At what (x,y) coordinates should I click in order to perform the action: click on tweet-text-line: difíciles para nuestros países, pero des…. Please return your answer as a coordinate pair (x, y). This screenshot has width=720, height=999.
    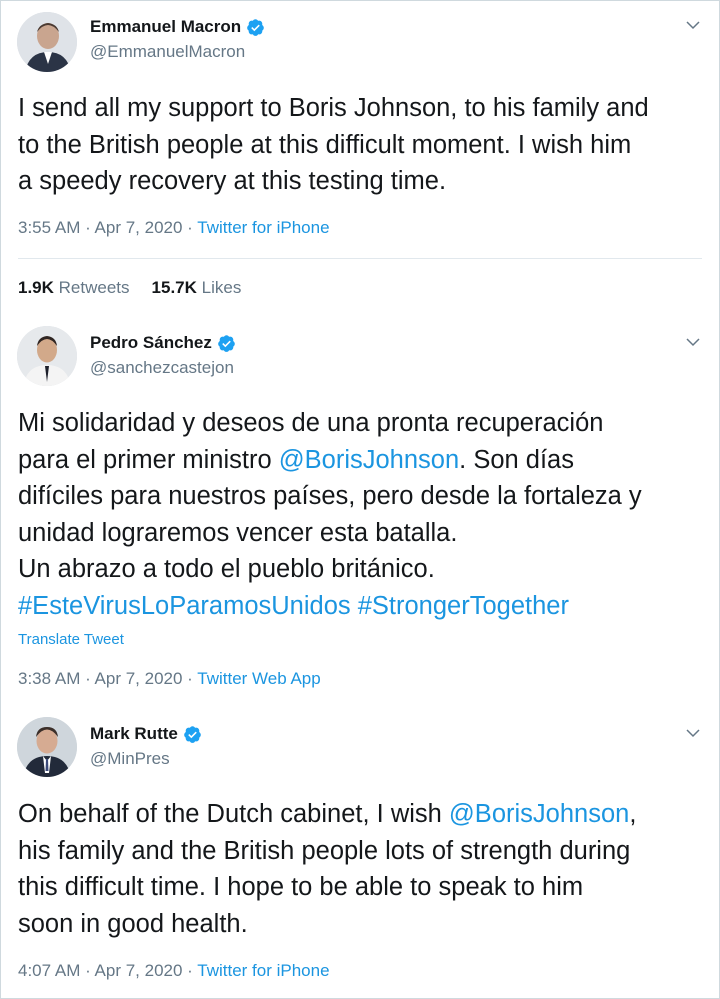
    Looking at the image, I should click on (363, 496).